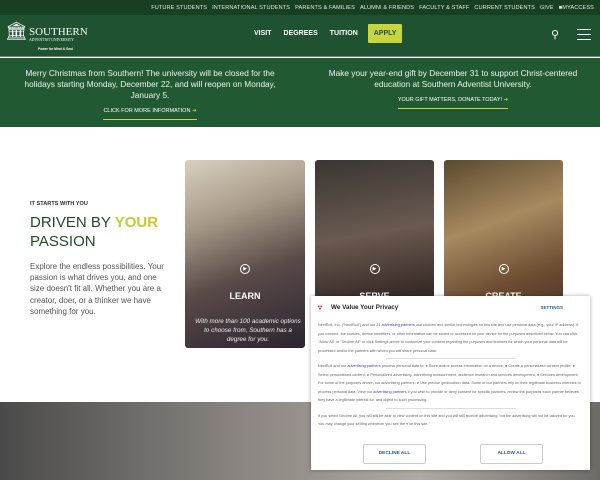 This screenshot has height=480, width=600. Describe the element at coordinates (94, 232) in the screenshot. I see `intro-heading: DRIVEN BY YOUR PASSION` at that location.